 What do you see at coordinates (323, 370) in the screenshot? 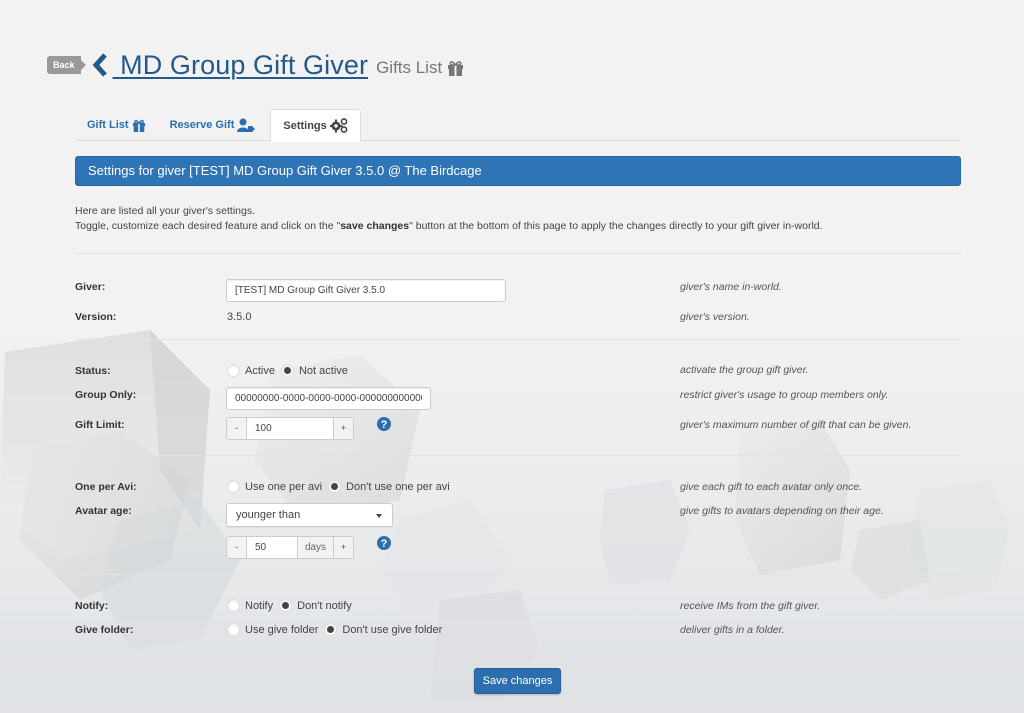
I see `radio-label: Not active` at bounding box center [323, 370].